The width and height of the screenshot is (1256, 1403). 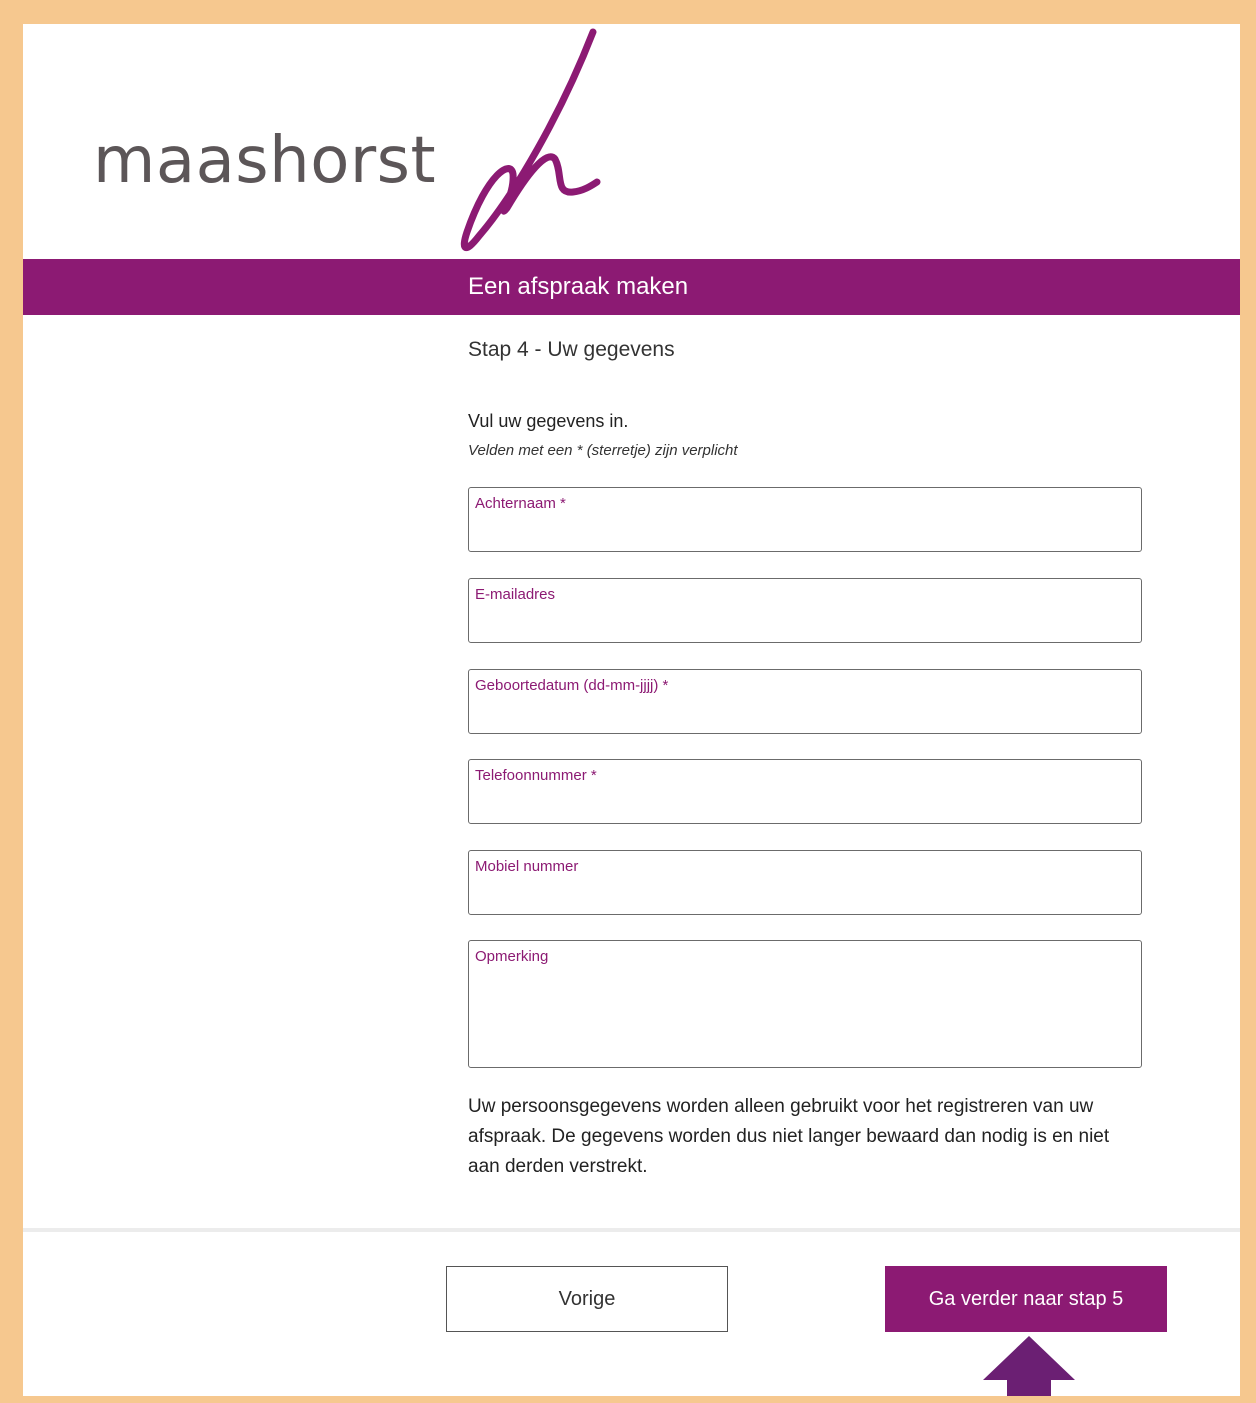 What do you see at coordinates (512, 956) in the screenshot?
I see `opmerking-label: Opmerking` at bounding box center [512, 956].